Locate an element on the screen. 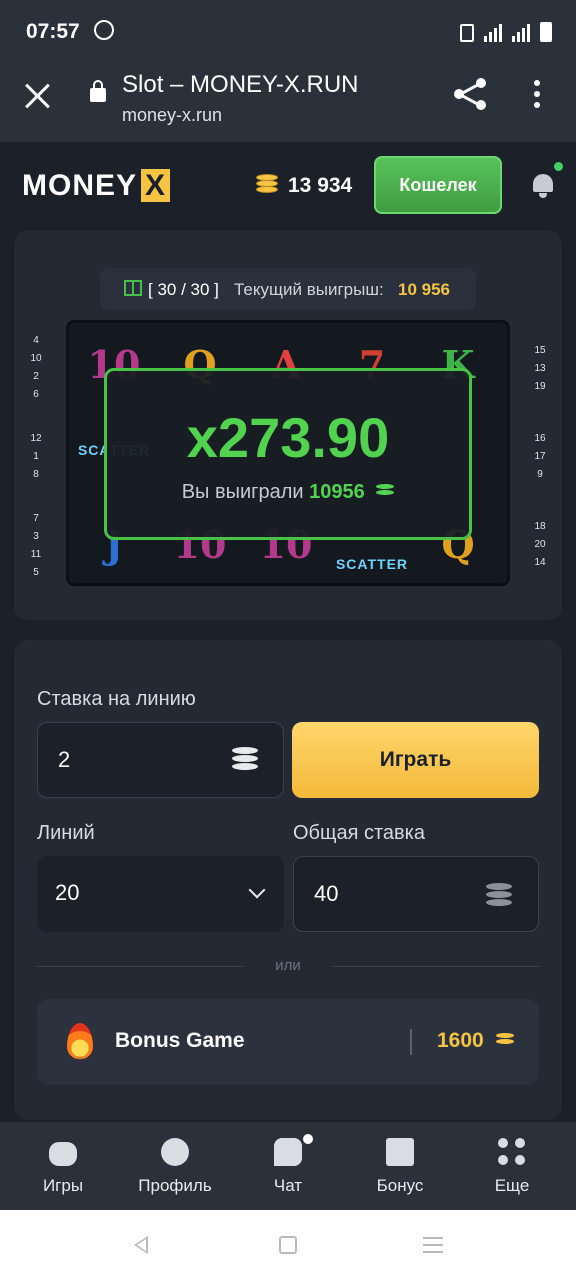 Image resolution: width=576 pixels, height=1280 pixels. current-win-label: Текущий выигрыш: is located at coordinates (309, 289).